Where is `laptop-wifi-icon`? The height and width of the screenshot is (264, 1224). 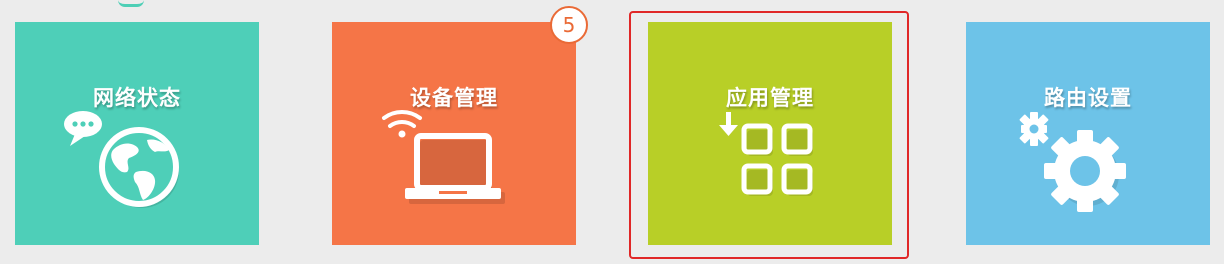 laptop-wifi-icon is located at coordinates (443, 157).